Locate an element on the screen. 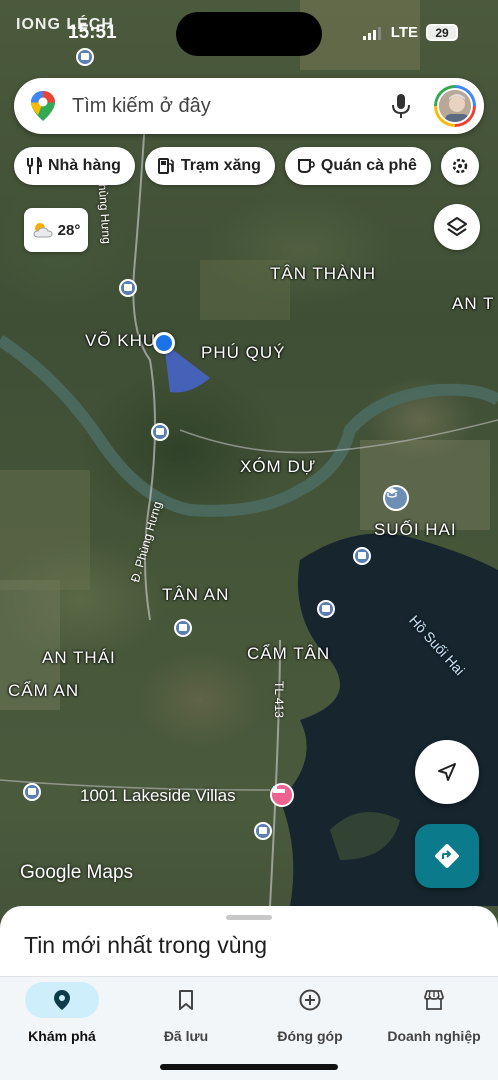 The width and height of the screenshot is (498, 1080). hotel-icon is located at coordinates (282, 795).